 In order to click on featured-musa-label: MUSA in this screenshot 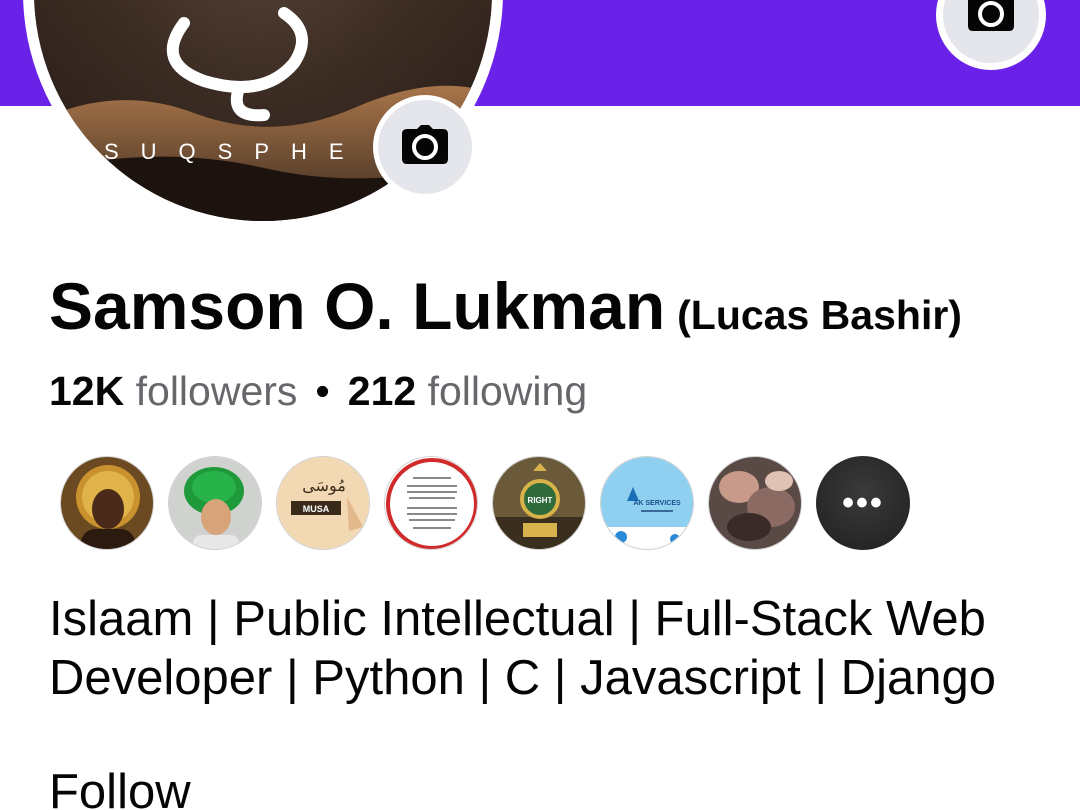, I will do `click(316, 509)`.